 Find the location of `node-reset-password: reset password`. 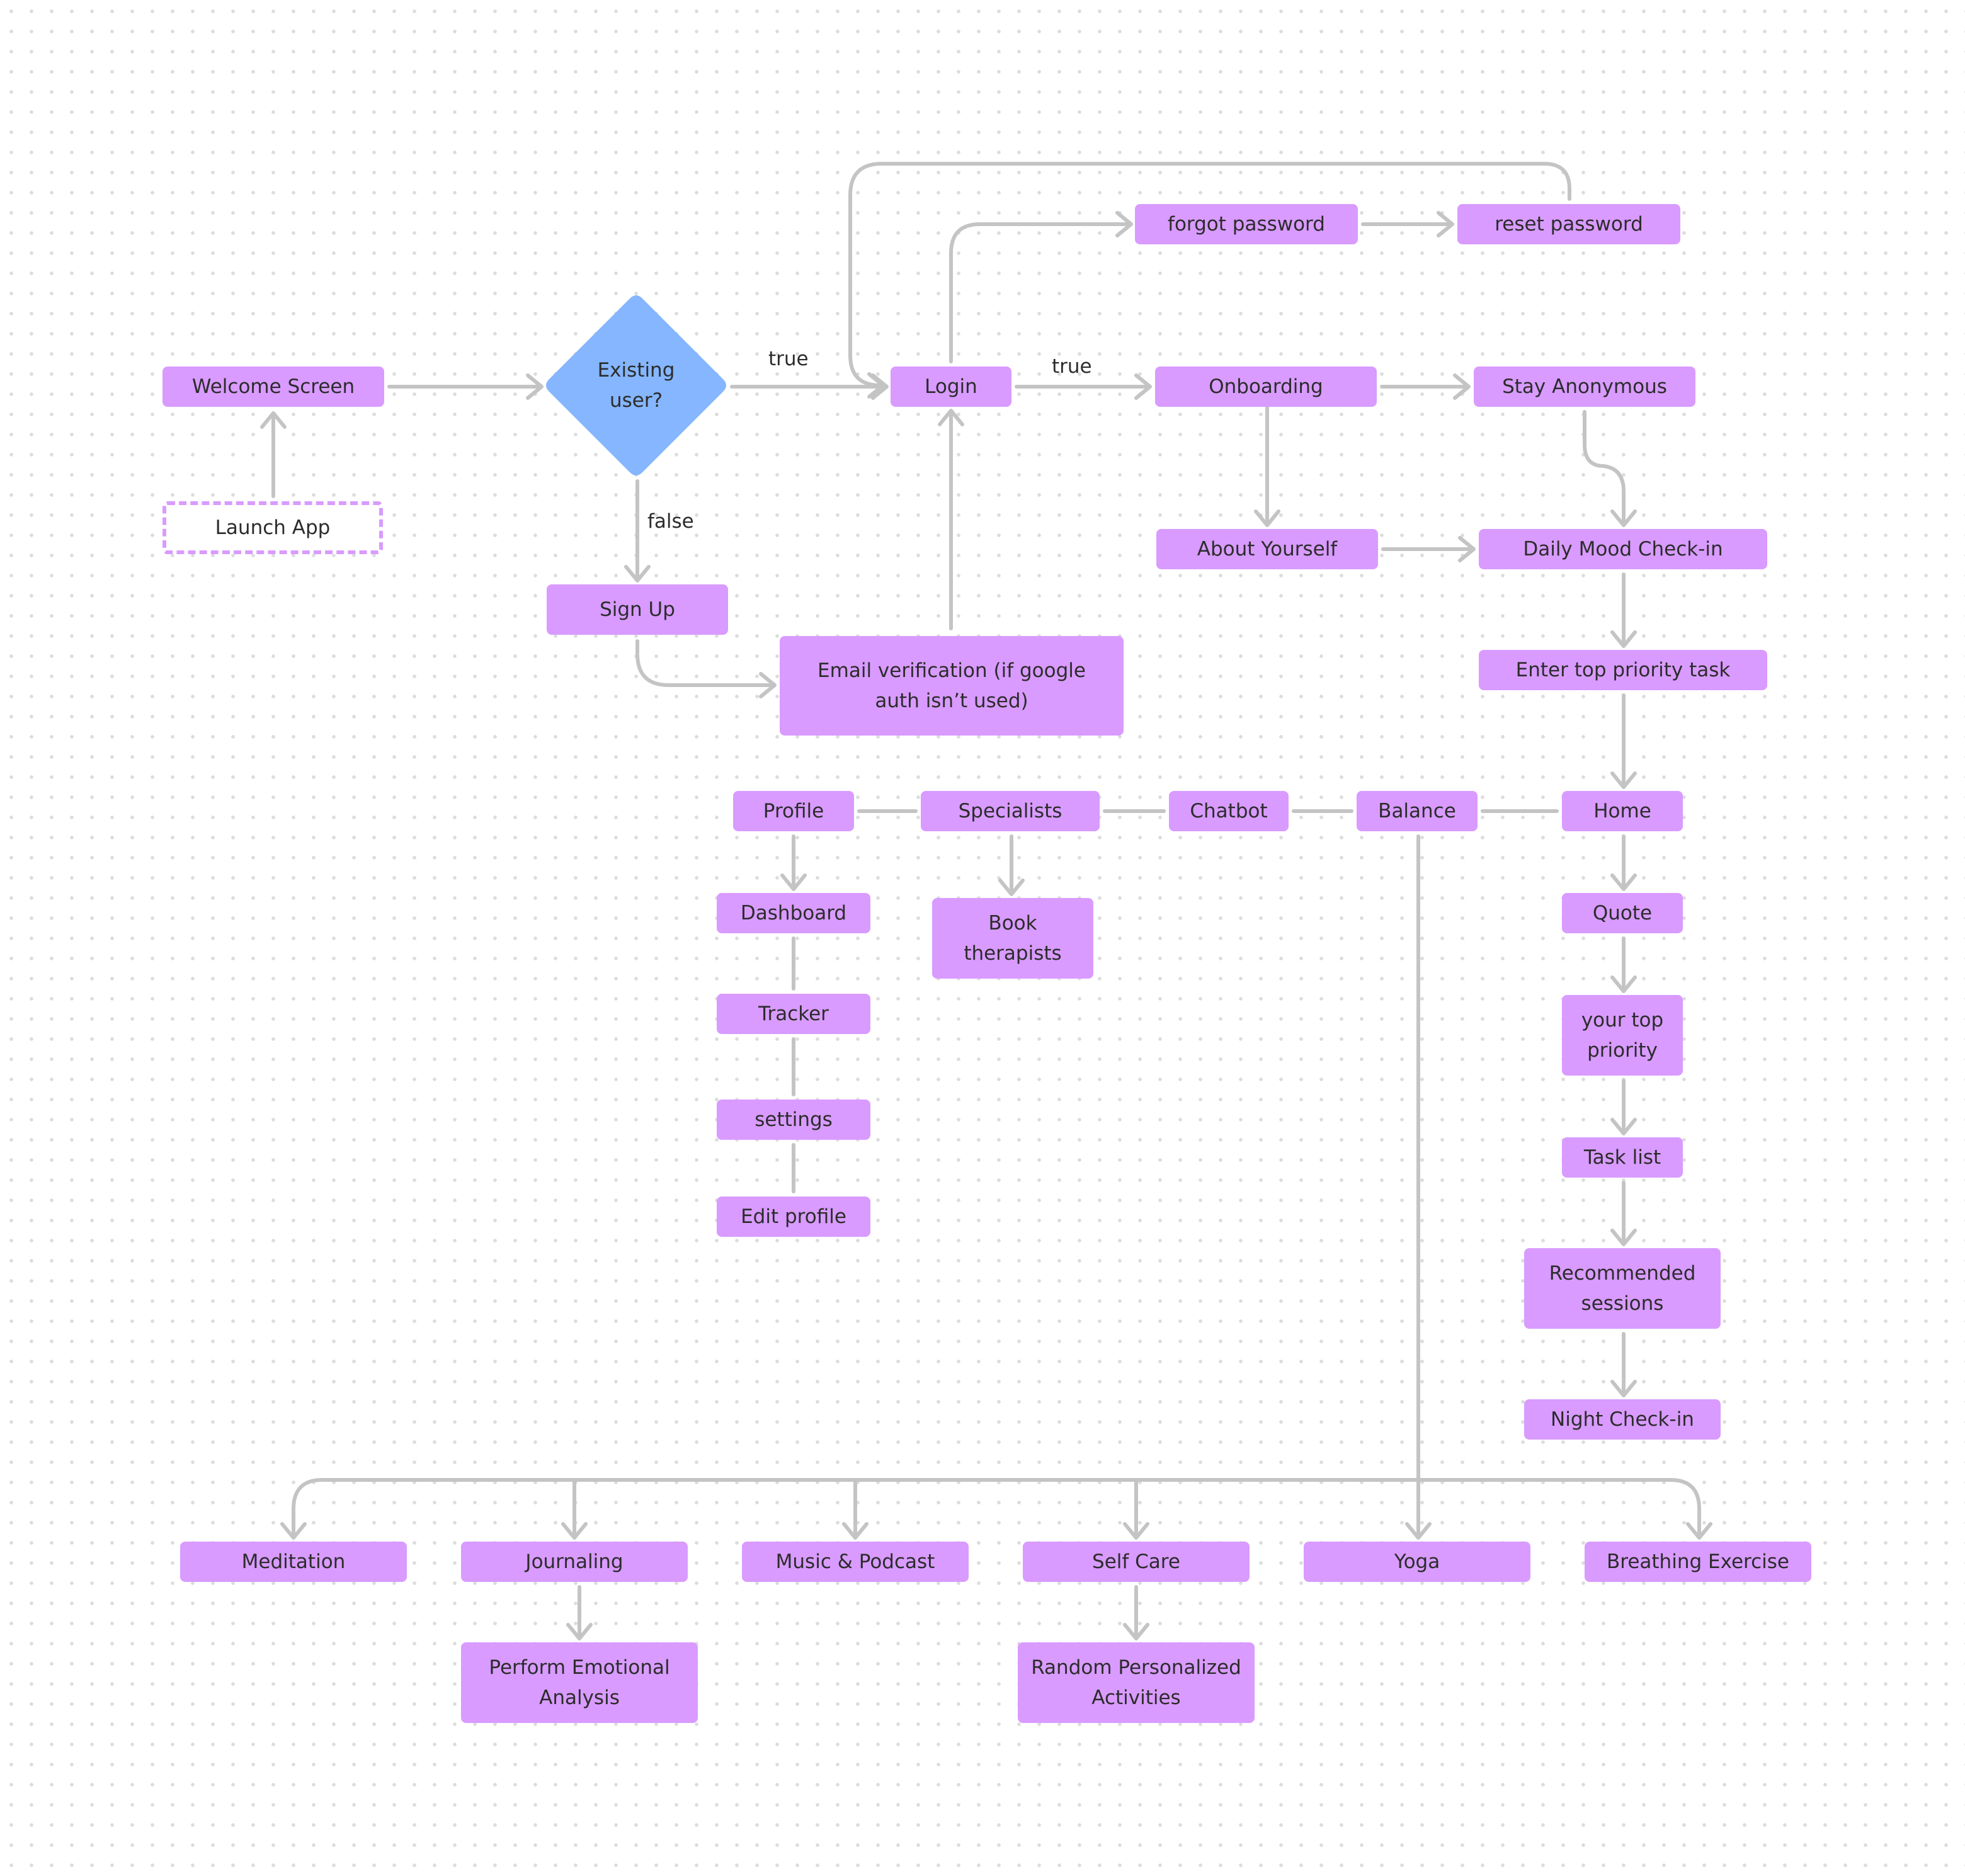

node-reset-password: reset password is located at coordinates (1568, 224).